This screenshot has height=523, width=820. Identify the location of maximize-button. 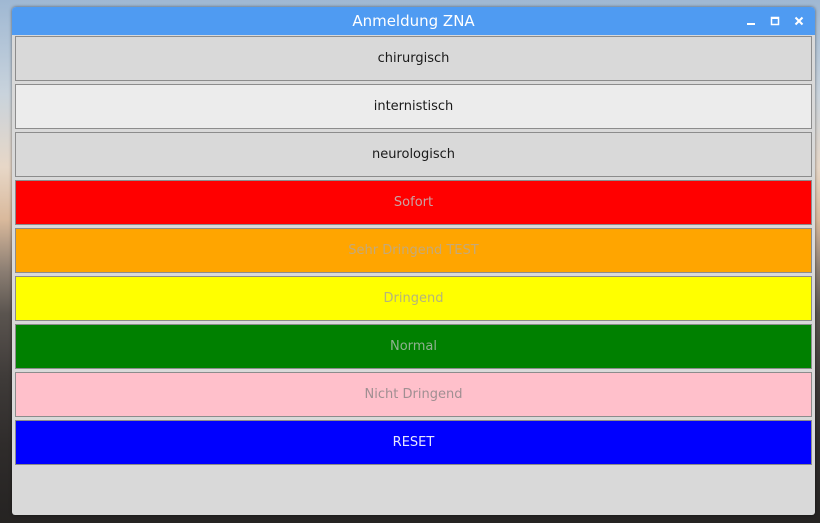
(775, 21).